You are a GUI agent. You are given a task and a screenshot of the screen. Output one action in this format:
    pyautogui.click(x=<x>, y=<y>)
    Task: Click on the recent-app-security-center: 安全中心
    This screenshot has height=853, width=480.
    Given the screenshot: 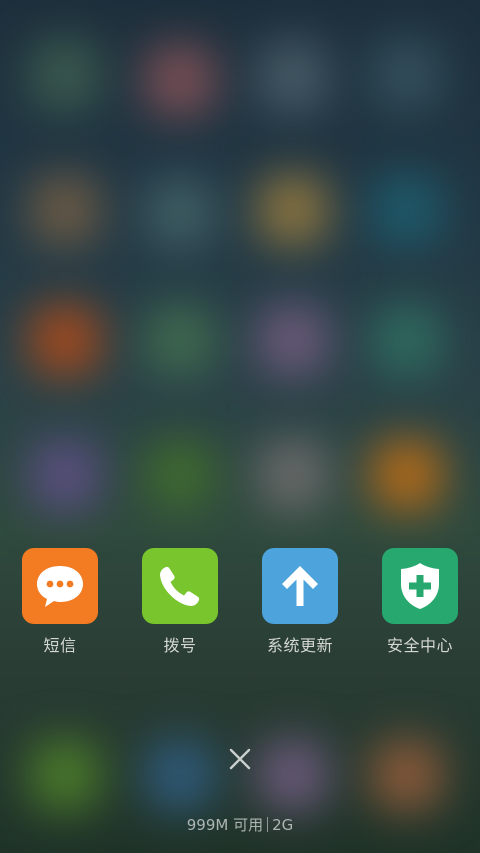 What is the action you would take?
    pyautogui.click(x=420, y=602)
    